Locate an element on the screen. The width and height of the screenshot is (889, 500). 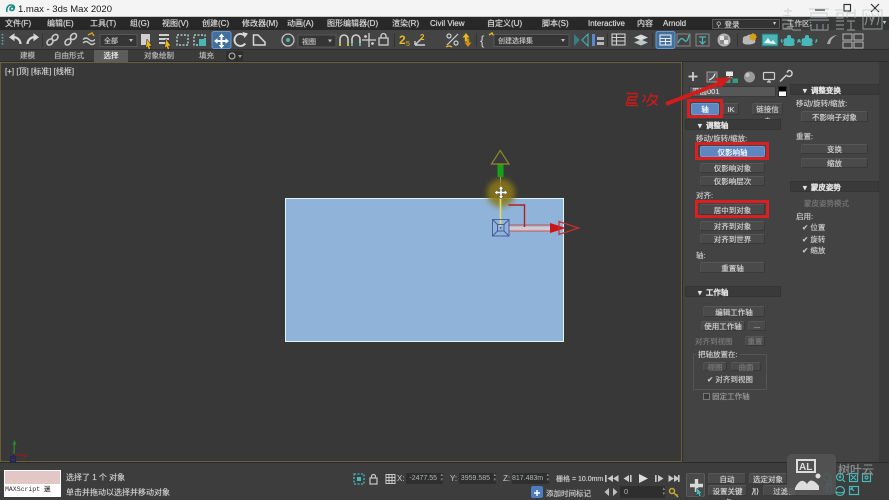
svg-text: AL is located at coordinates (805, 467).